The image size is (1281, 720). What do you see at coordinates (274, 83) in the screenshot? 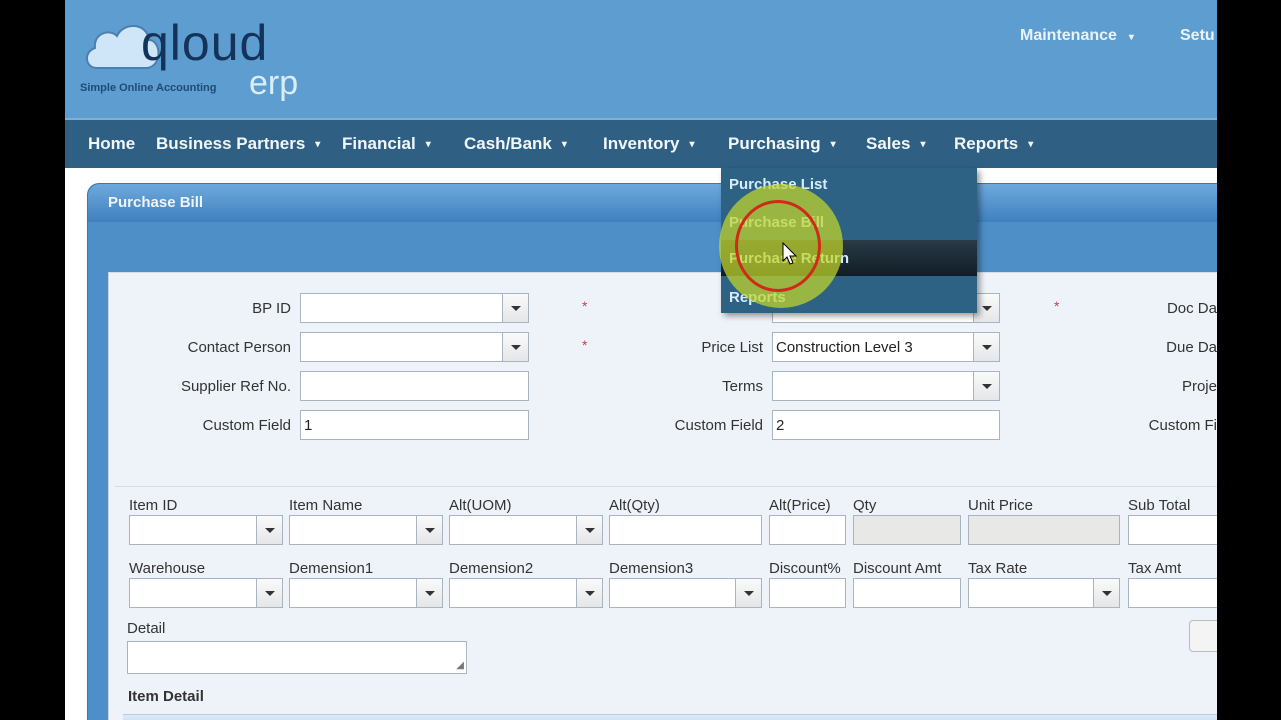
I see `logo-suffix: erp` at bounding box center [274, 83].